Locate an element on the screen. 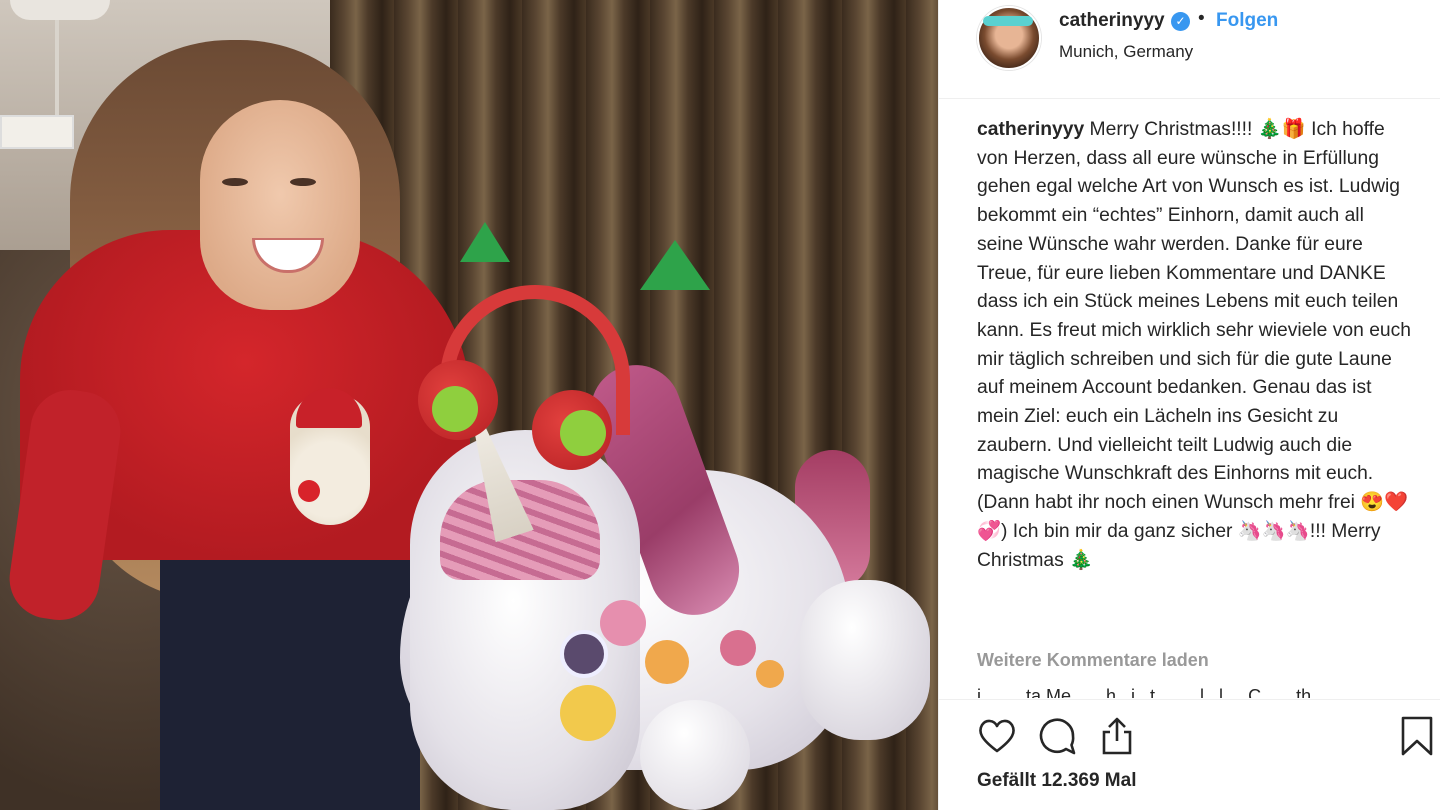 This screenshot has height=811, width=1440. lightbox-sign is located at coordinates (37, 132).